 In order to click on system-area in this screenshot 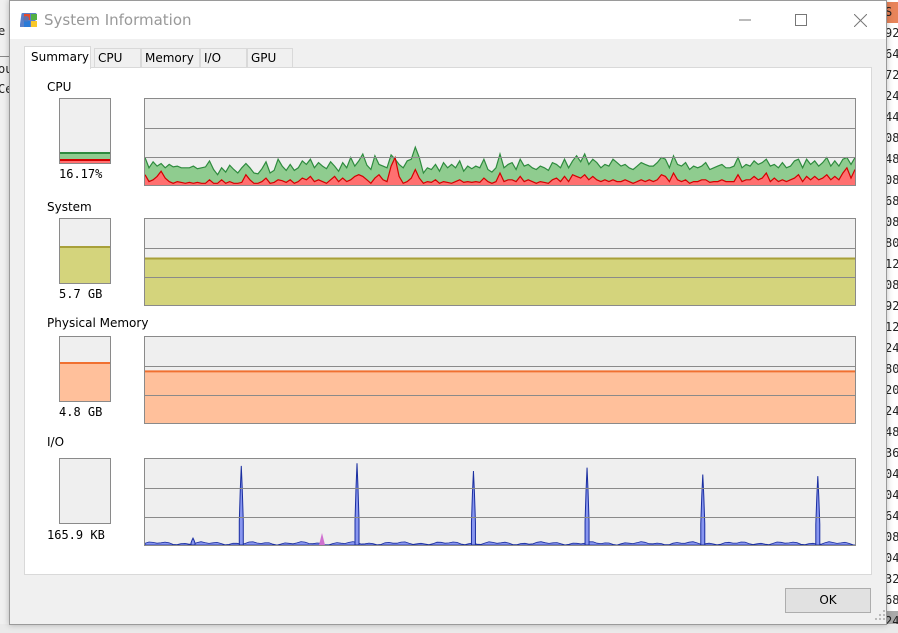, I will do `click(500, 281)`.